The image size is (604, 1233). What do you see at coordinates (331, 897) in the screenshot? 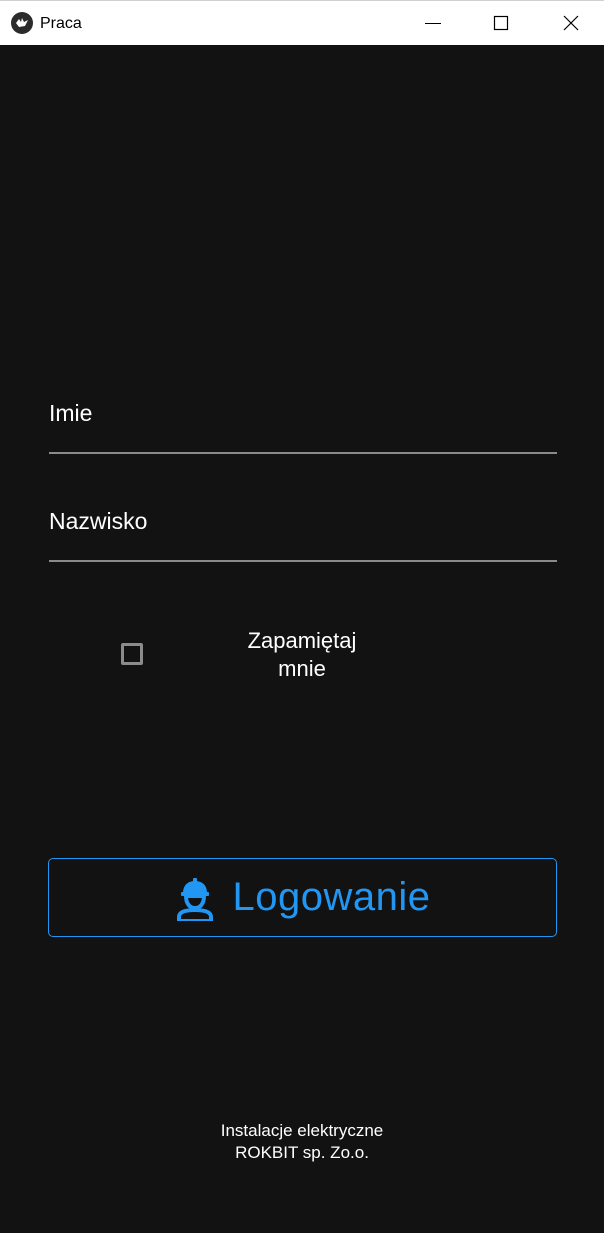
I see `login-button-label: Logowanie` at bounding box center [331, 897].